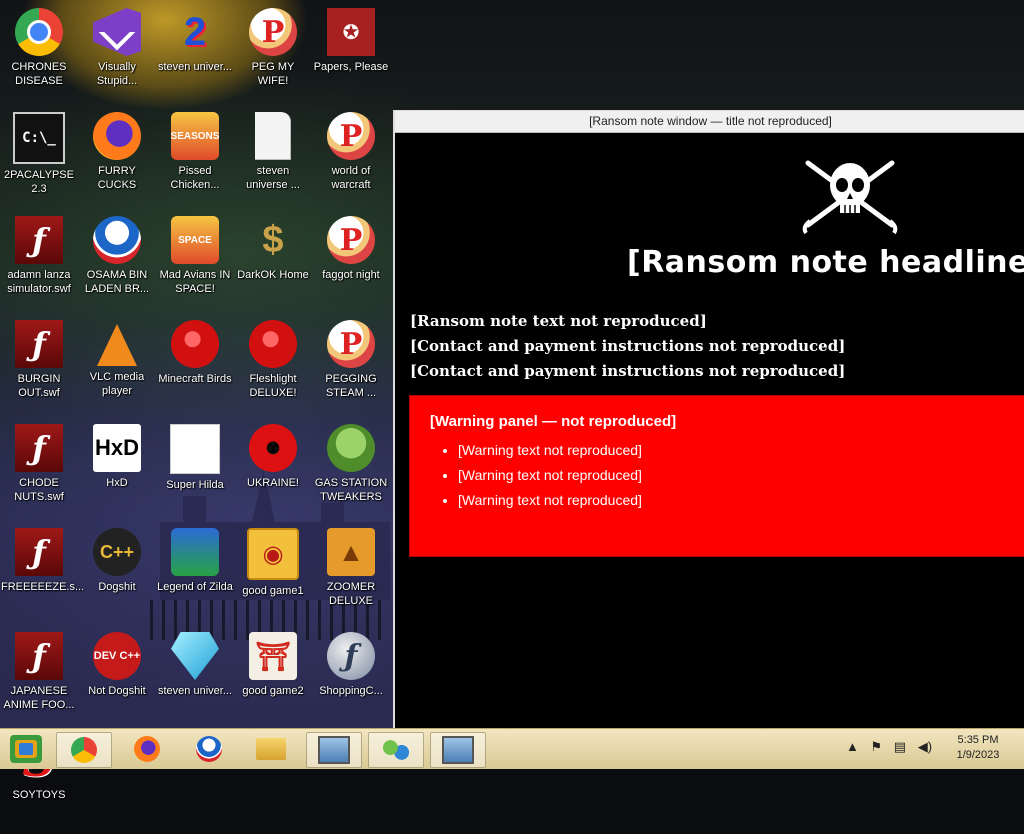  What do you see at coordinates (195, 552) in the screenshot?
I see `pixel-hero-icon` at bounding box center [195, 552].